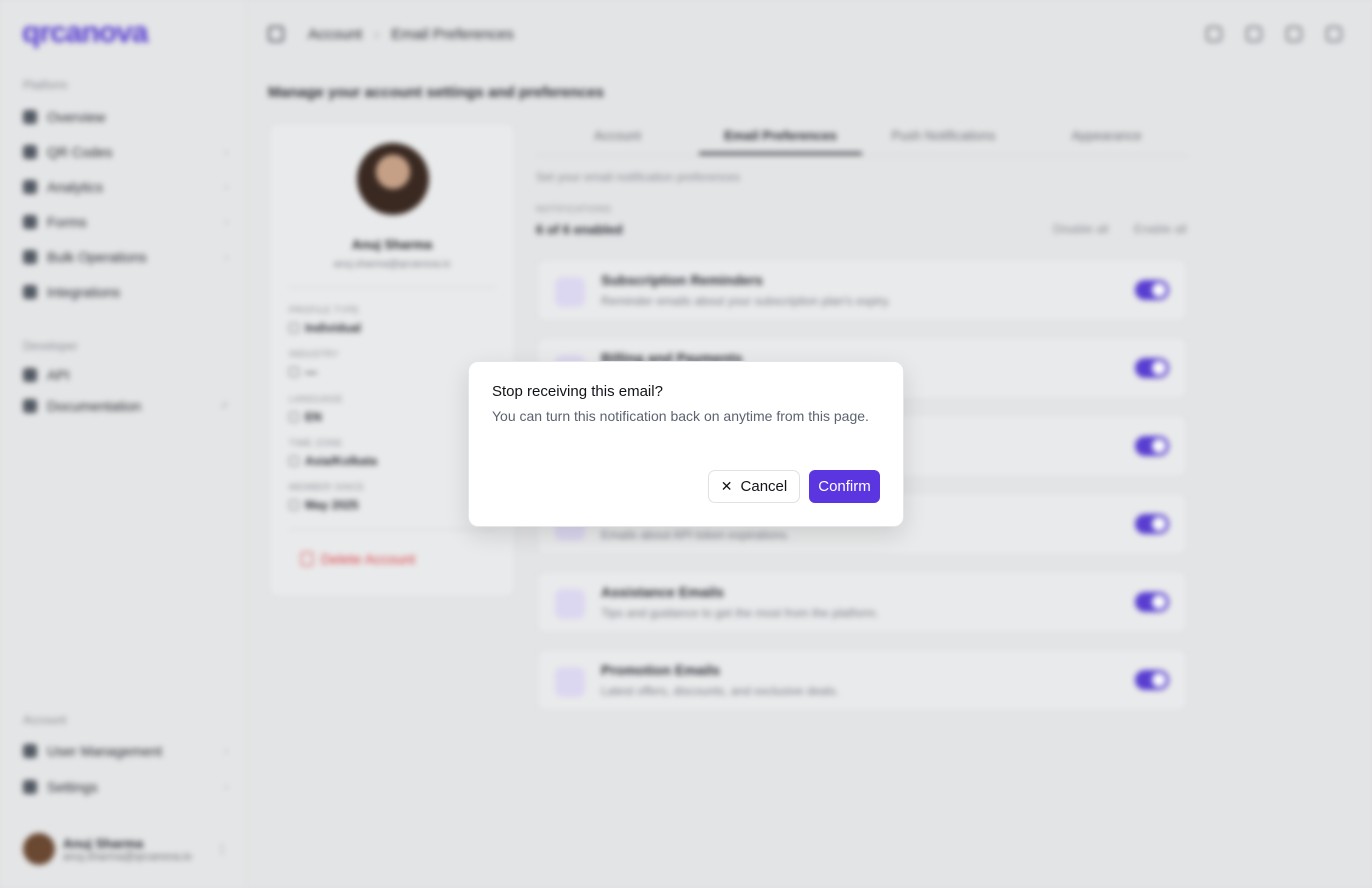  What do you see at coordinates (726, 486) in the screenshot?
I see `close-icon: ✕` at bounding box center [726, 486].